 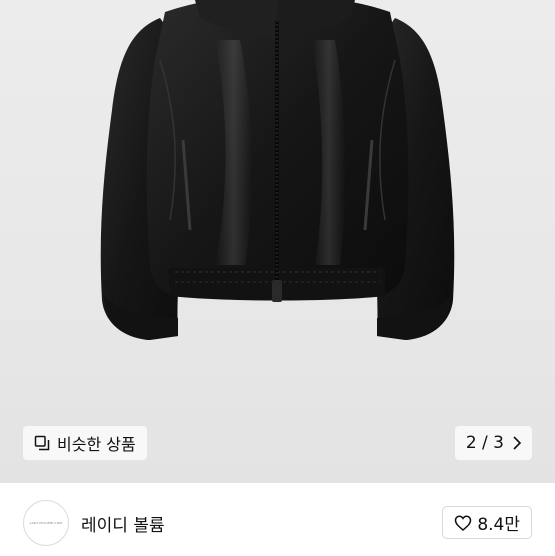 I want to click on image-pager: 2 / 3, so click(x=493, y=443).